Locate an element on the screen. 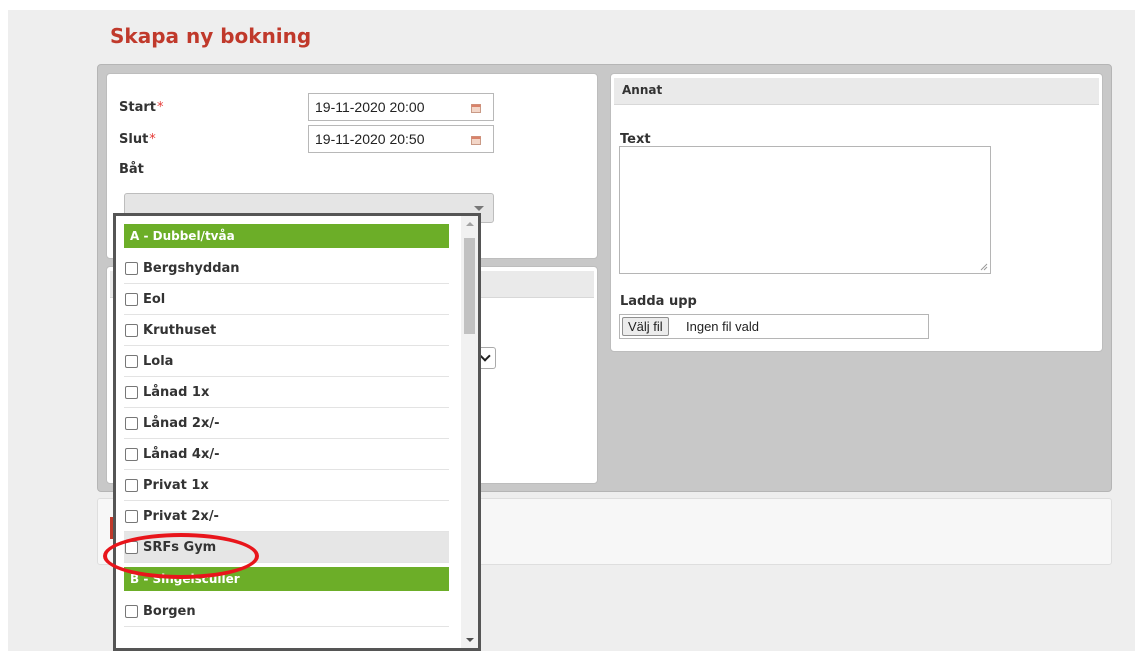 The image size is (1135, 651). option-kruthuset: Kruthuset is located at coordinates (286, 330).